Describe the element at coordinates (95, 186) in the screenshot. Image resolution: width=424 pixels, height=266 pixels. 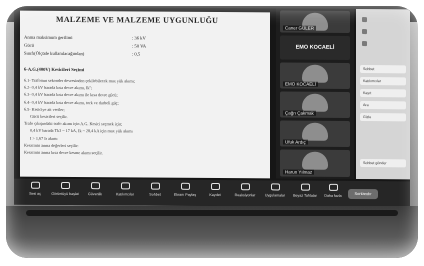
I see `shield-icon` at that location.